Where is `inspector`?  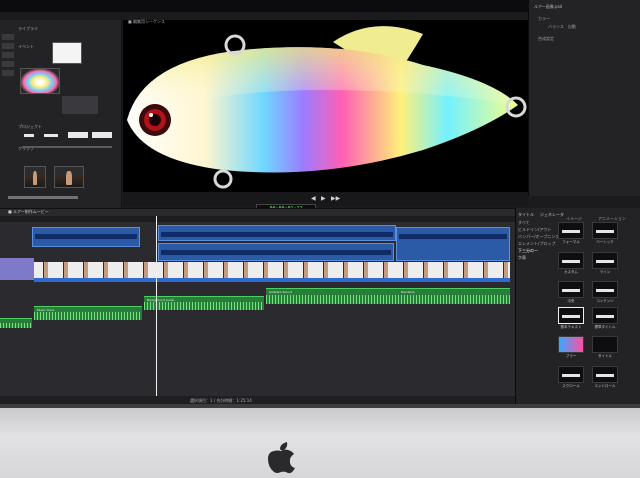 inspector is located at coordinates (584, 98).